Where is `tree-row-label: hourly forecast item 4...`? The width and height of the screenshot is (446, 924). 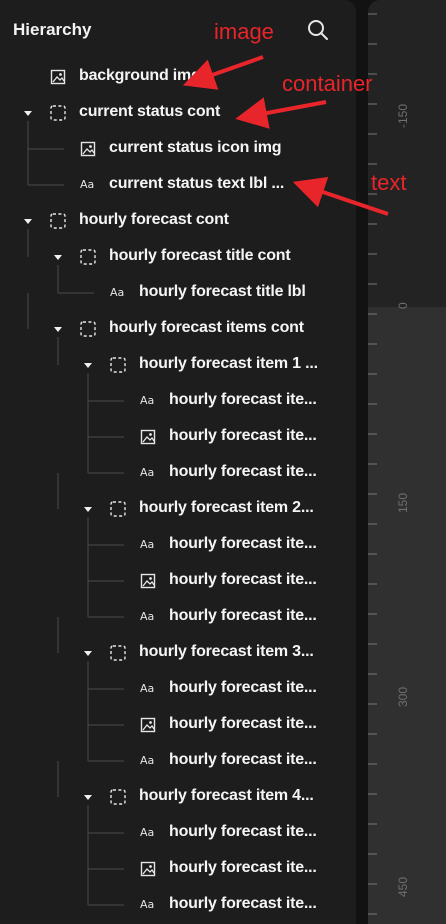 tree-row-label: hourly forecast item 4... is located at coordinates (226, 795).